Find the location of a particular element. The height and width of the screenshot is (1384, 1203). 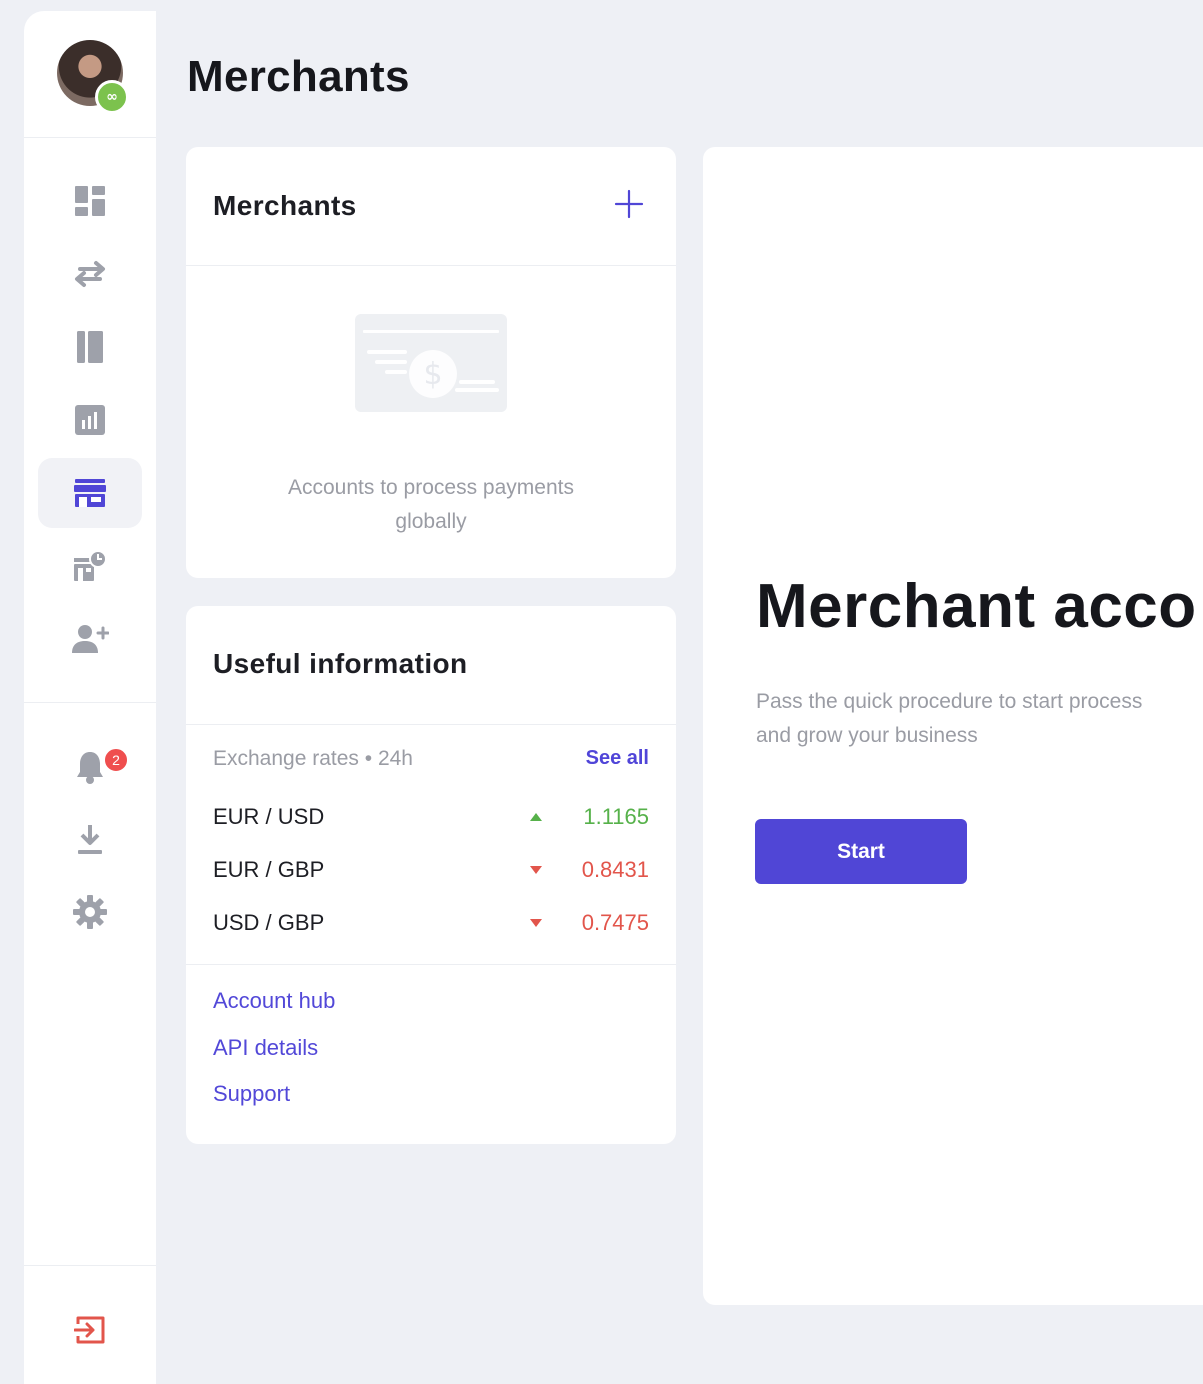

rate-row: USD / GBP 0.7475 is located at coordinates (431, 925).